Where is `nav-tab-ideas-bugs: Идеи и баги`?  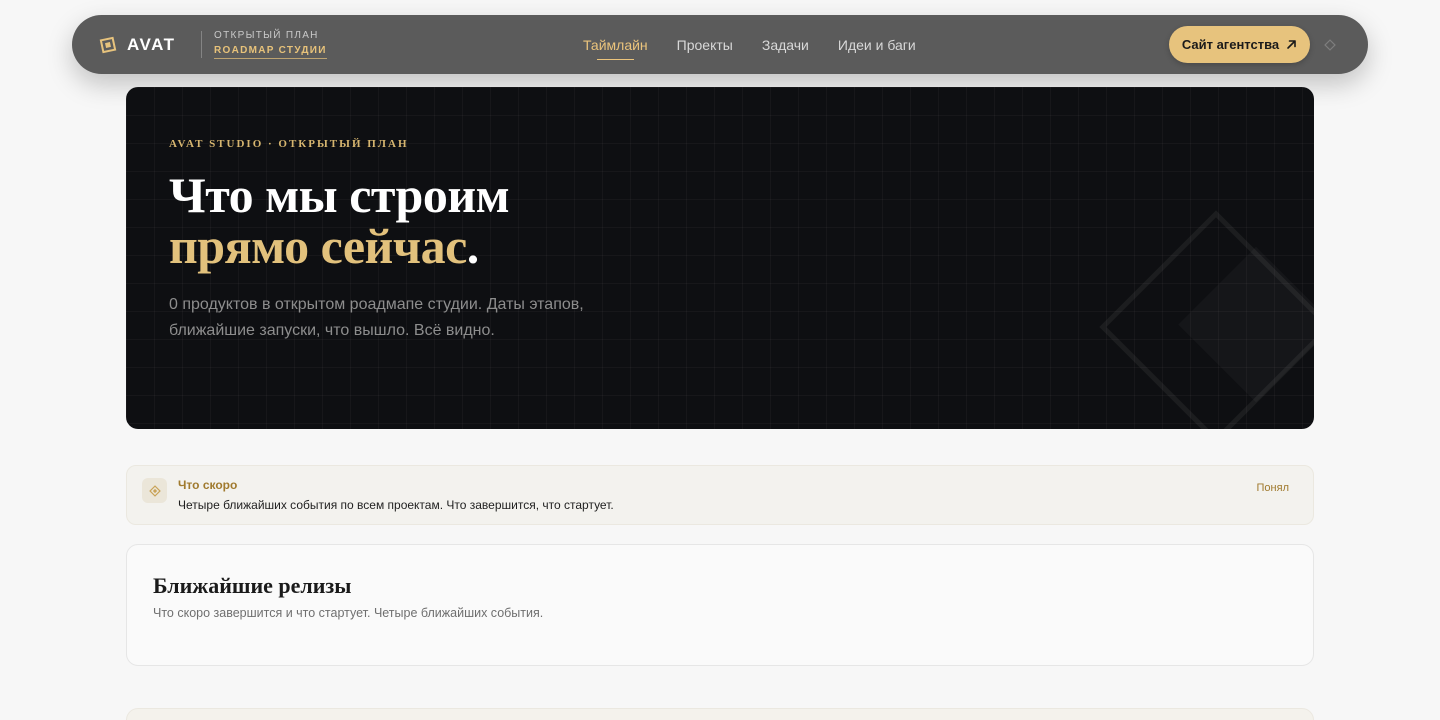
nav-tab-ideas-bugs: Идеи и баги is located at coordinates (877, 45).